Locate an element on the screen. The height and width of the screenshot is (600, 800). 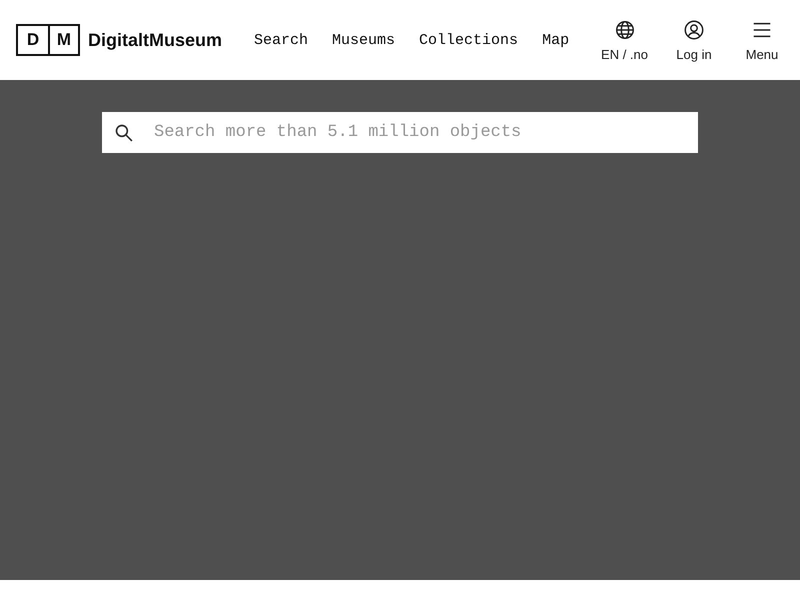
language-button: EN / .no is located at coordinates (624, 40).